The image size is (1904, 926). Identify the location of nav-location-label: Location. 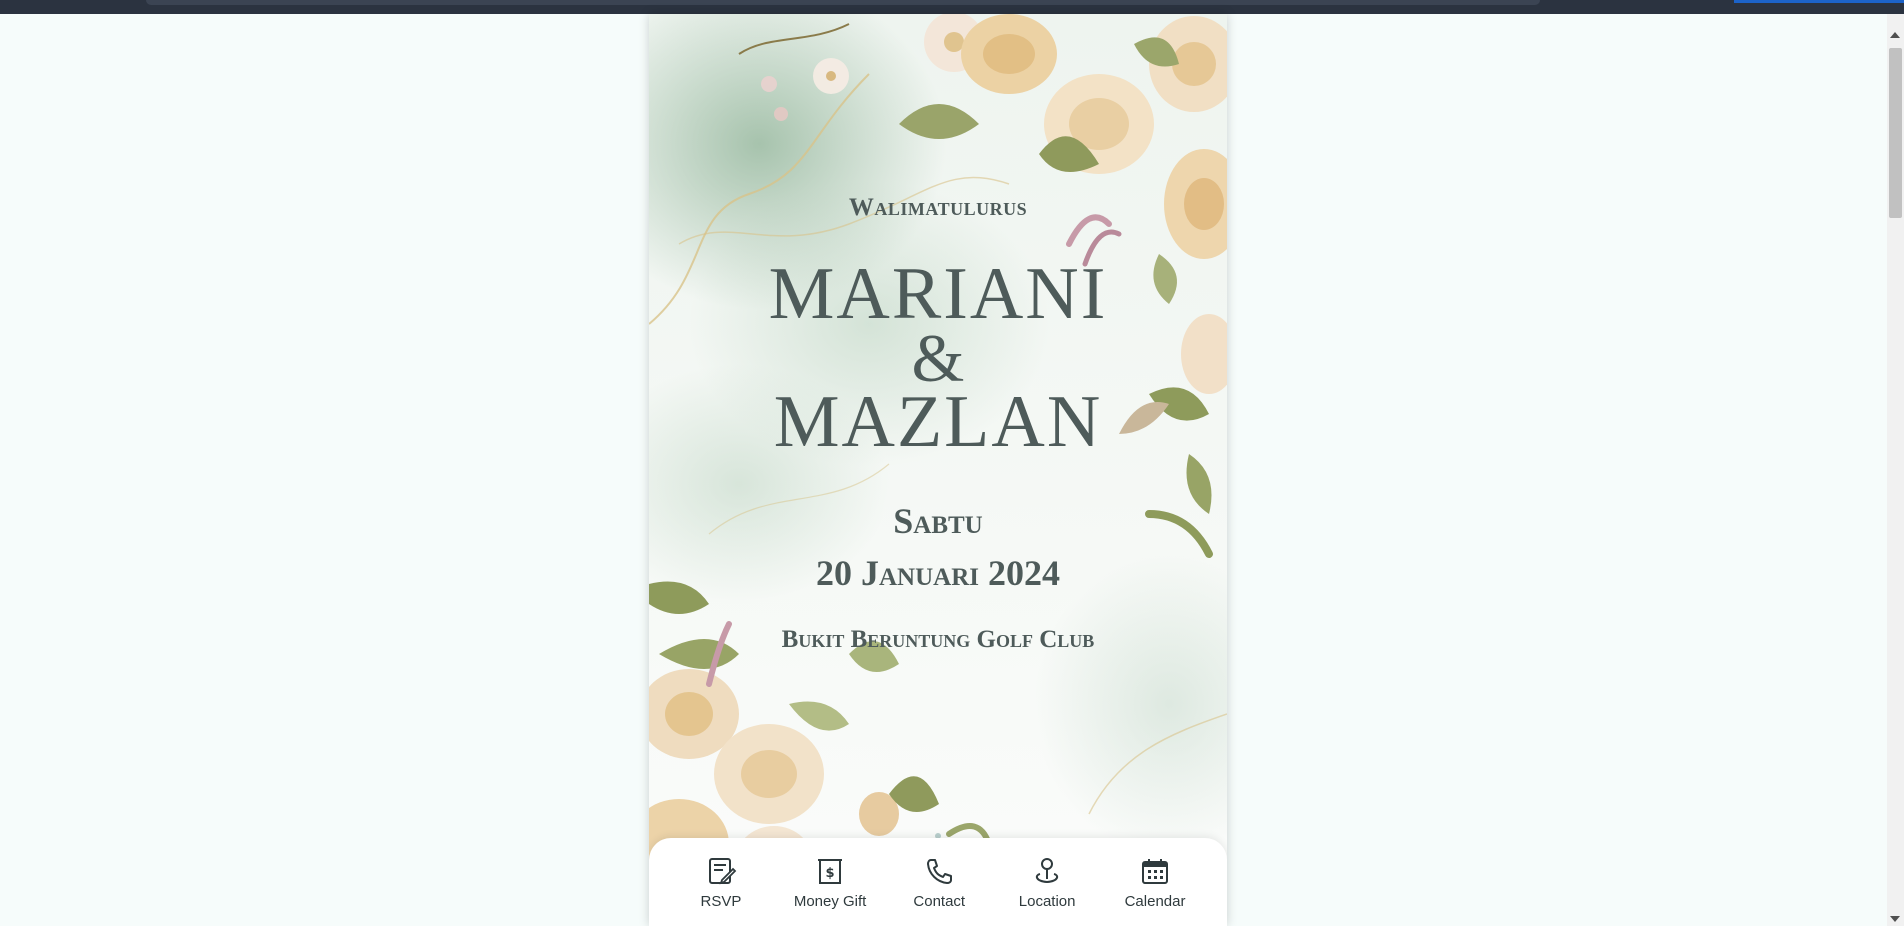
(1047, 901).